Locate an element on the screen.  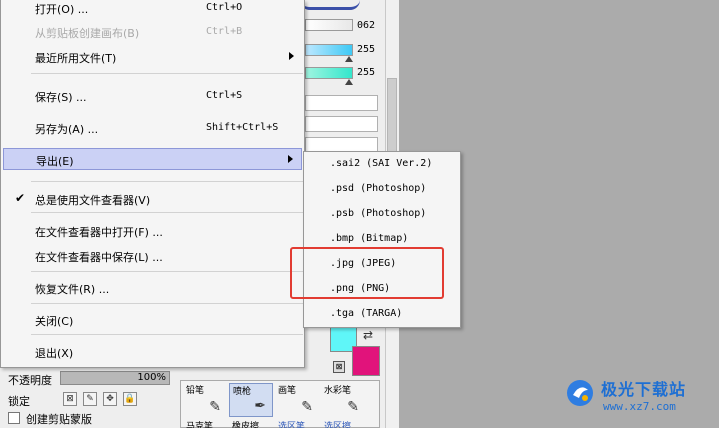
menu-item-recent-files: 最近所用文件(T) is located at coordinates (152, 57).